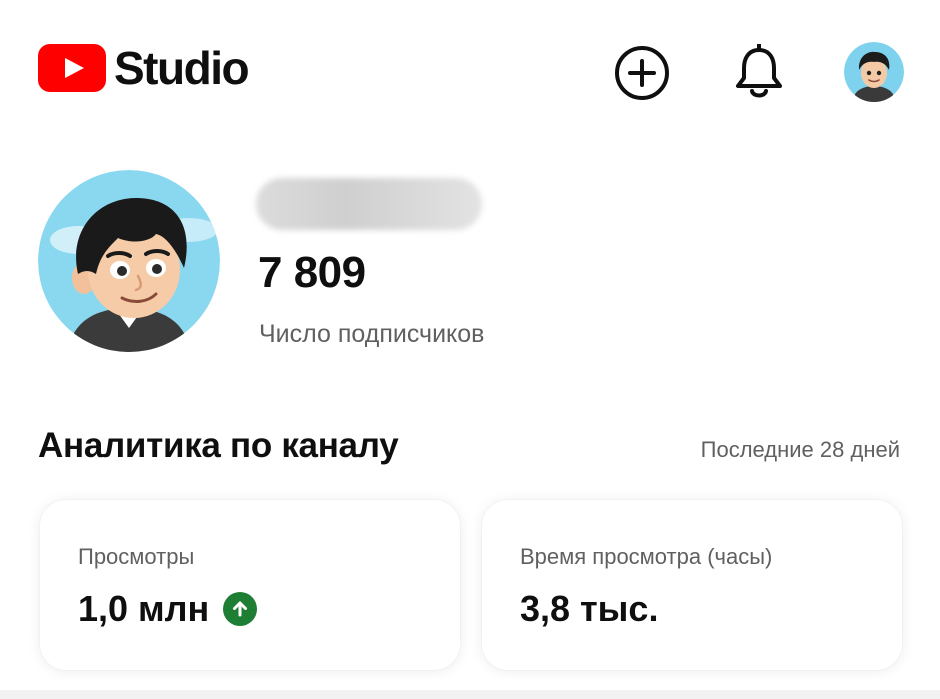  What do you see at coordinates (312, 272) in the screenshot?
I see `subscriber-count: 7 809` at bounding box center [312, 272].